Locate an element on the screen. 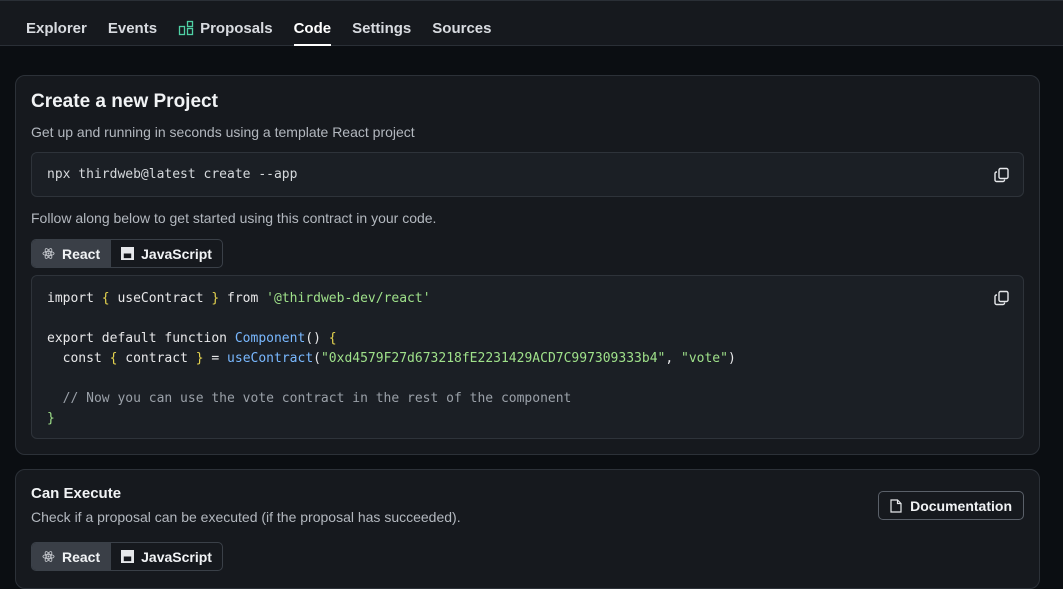 The image size is (1063, 589). code-token: from is located at coordinates (243, 298).